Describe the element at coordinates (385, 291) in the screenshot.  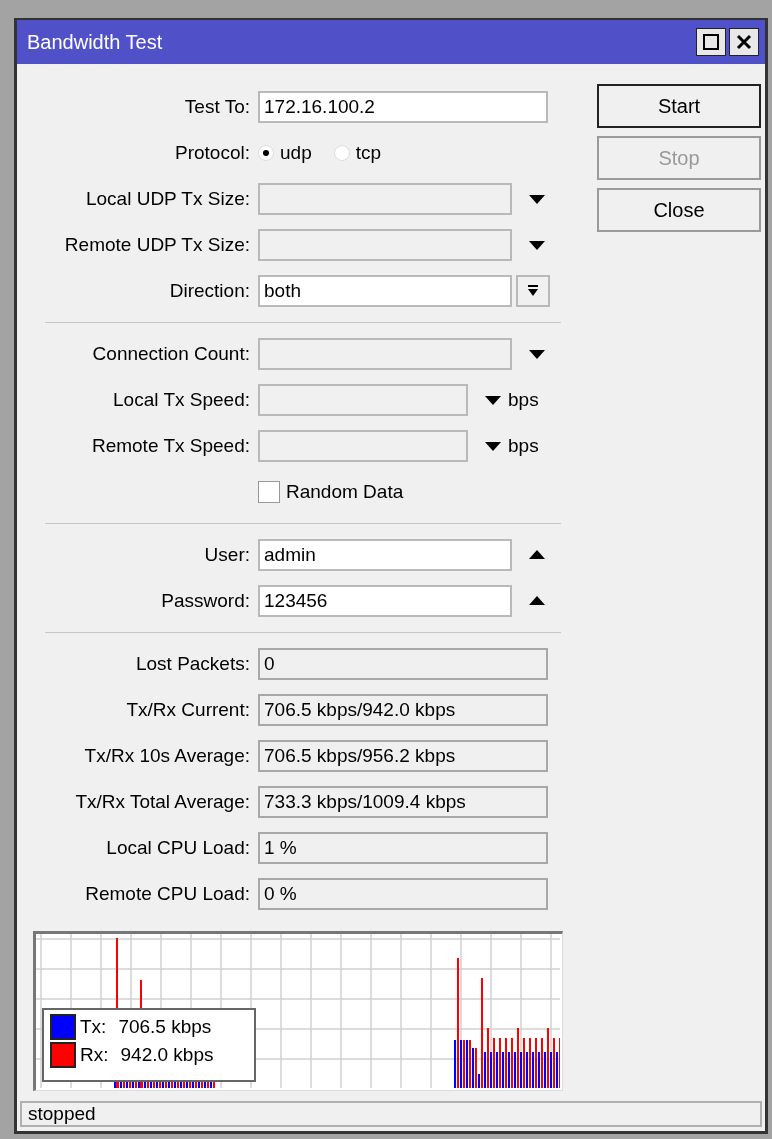
I see `direction-field: both` at that location.